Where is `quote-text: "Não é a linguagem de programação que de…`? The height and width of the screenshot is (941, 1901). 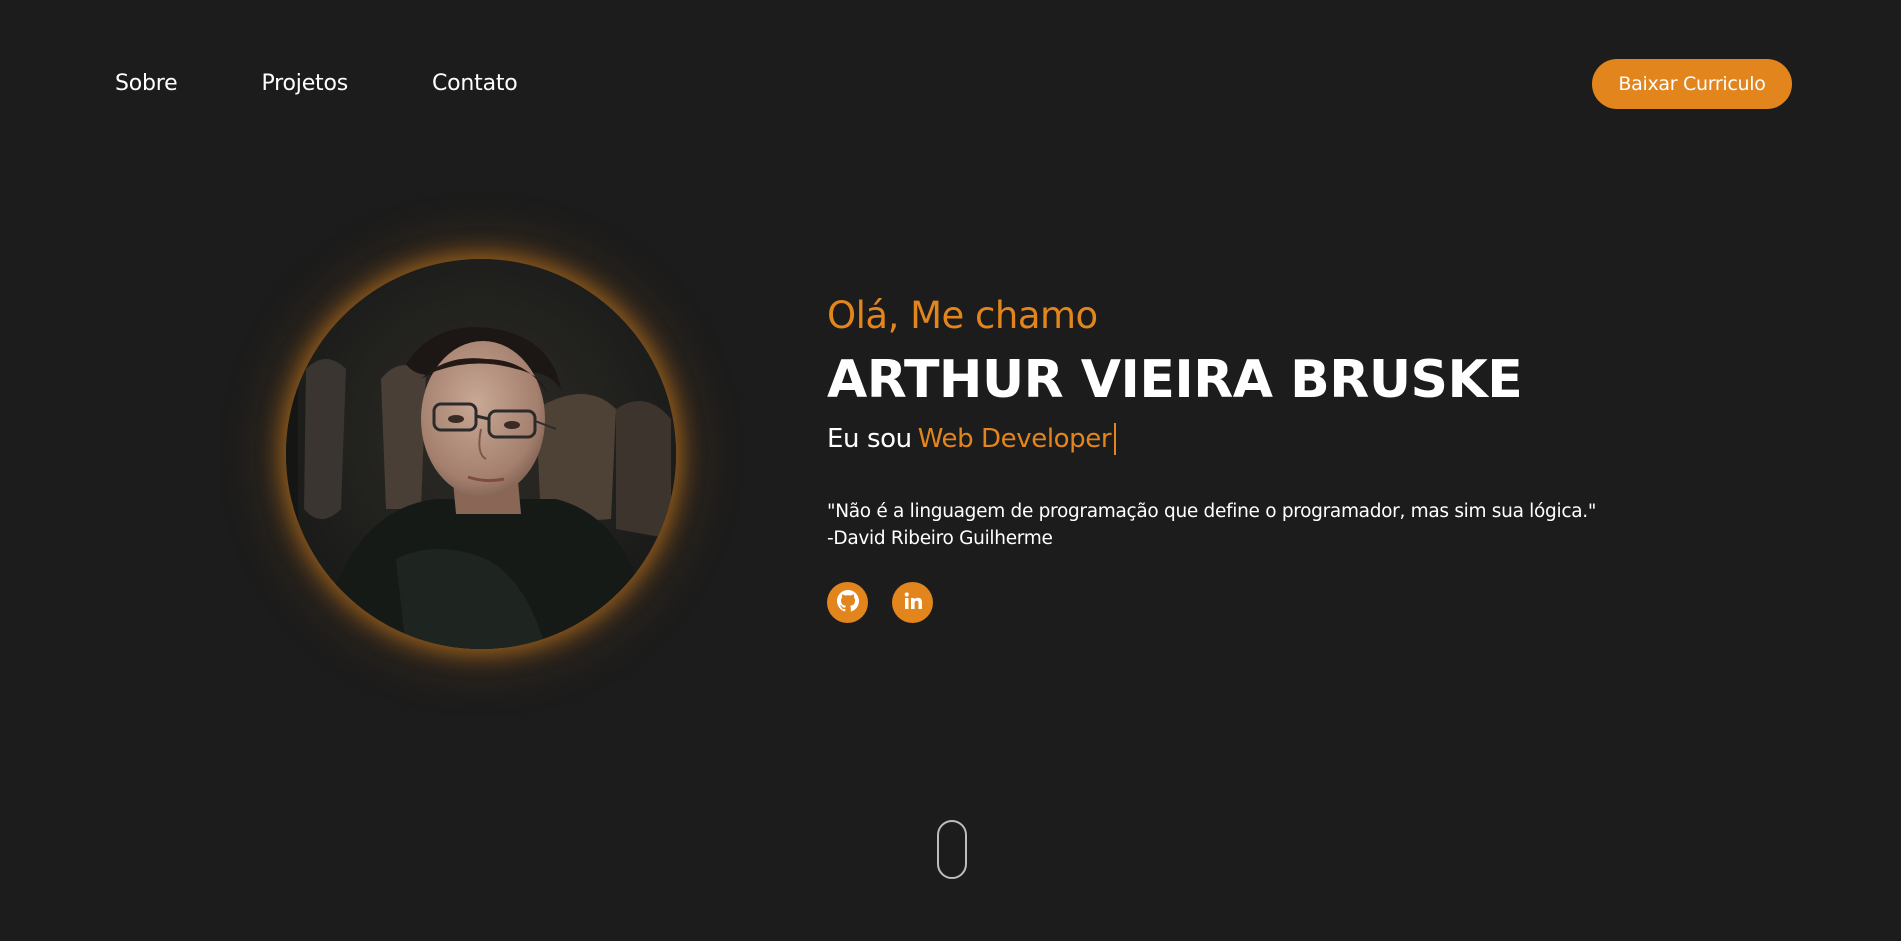 quote-text: "Não é a linguagem de programação que de… is located at coordinates (1212, 511).